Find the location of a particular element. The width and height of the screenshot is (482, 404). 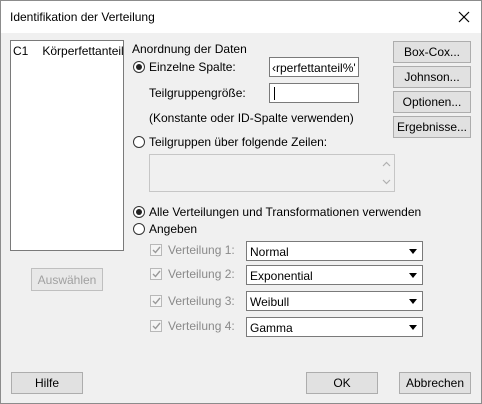

single-column-field: ‹rperfettanteil%' is located at coordinates (314, 67).